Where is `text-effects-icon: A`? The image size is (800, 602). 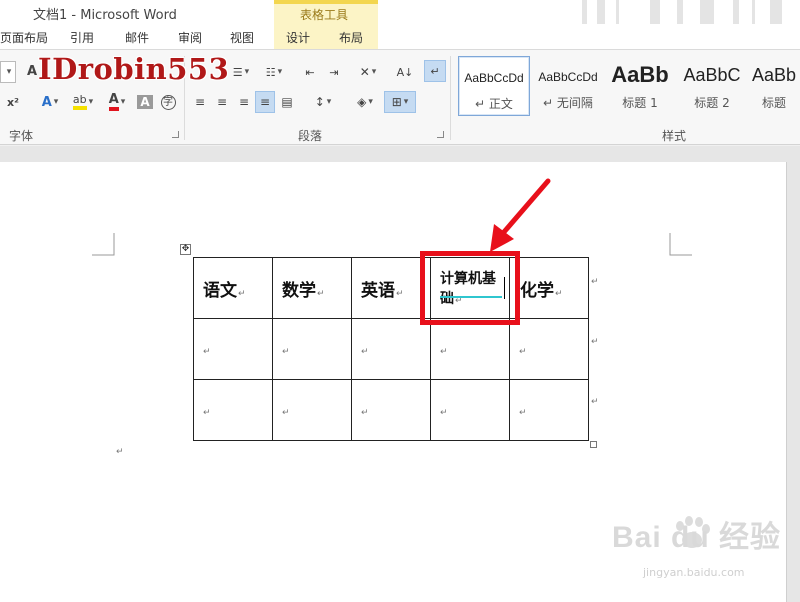 text-effects-icon: A is located at coordinates (50, 102).